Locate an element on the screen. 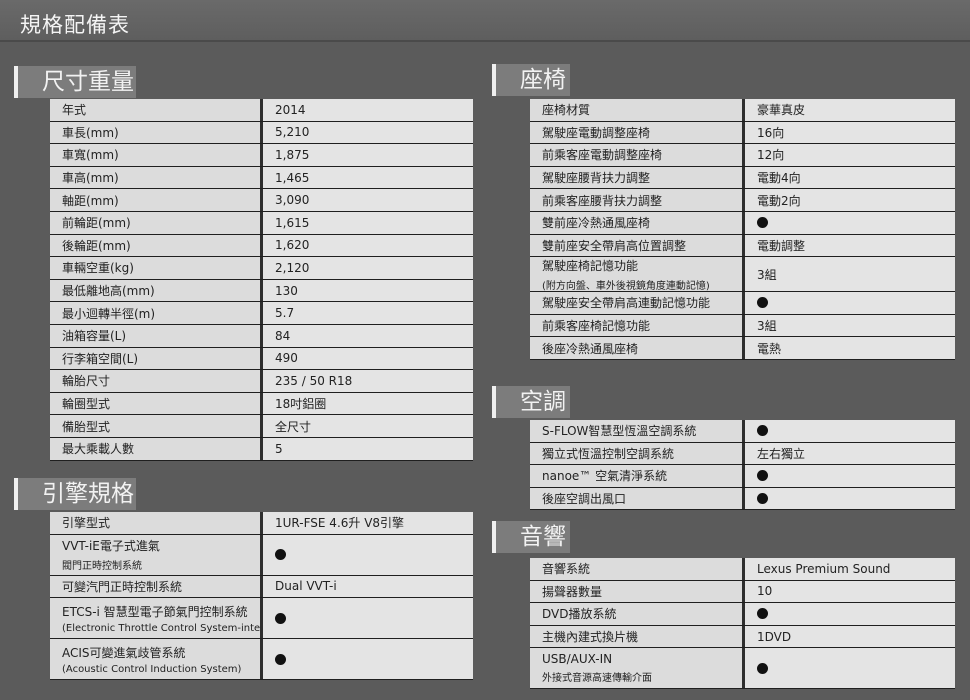 This screenshot has height=700, width=970. spec-row: 車寬(mm) 1,875 is located at coordinates (261, 155).